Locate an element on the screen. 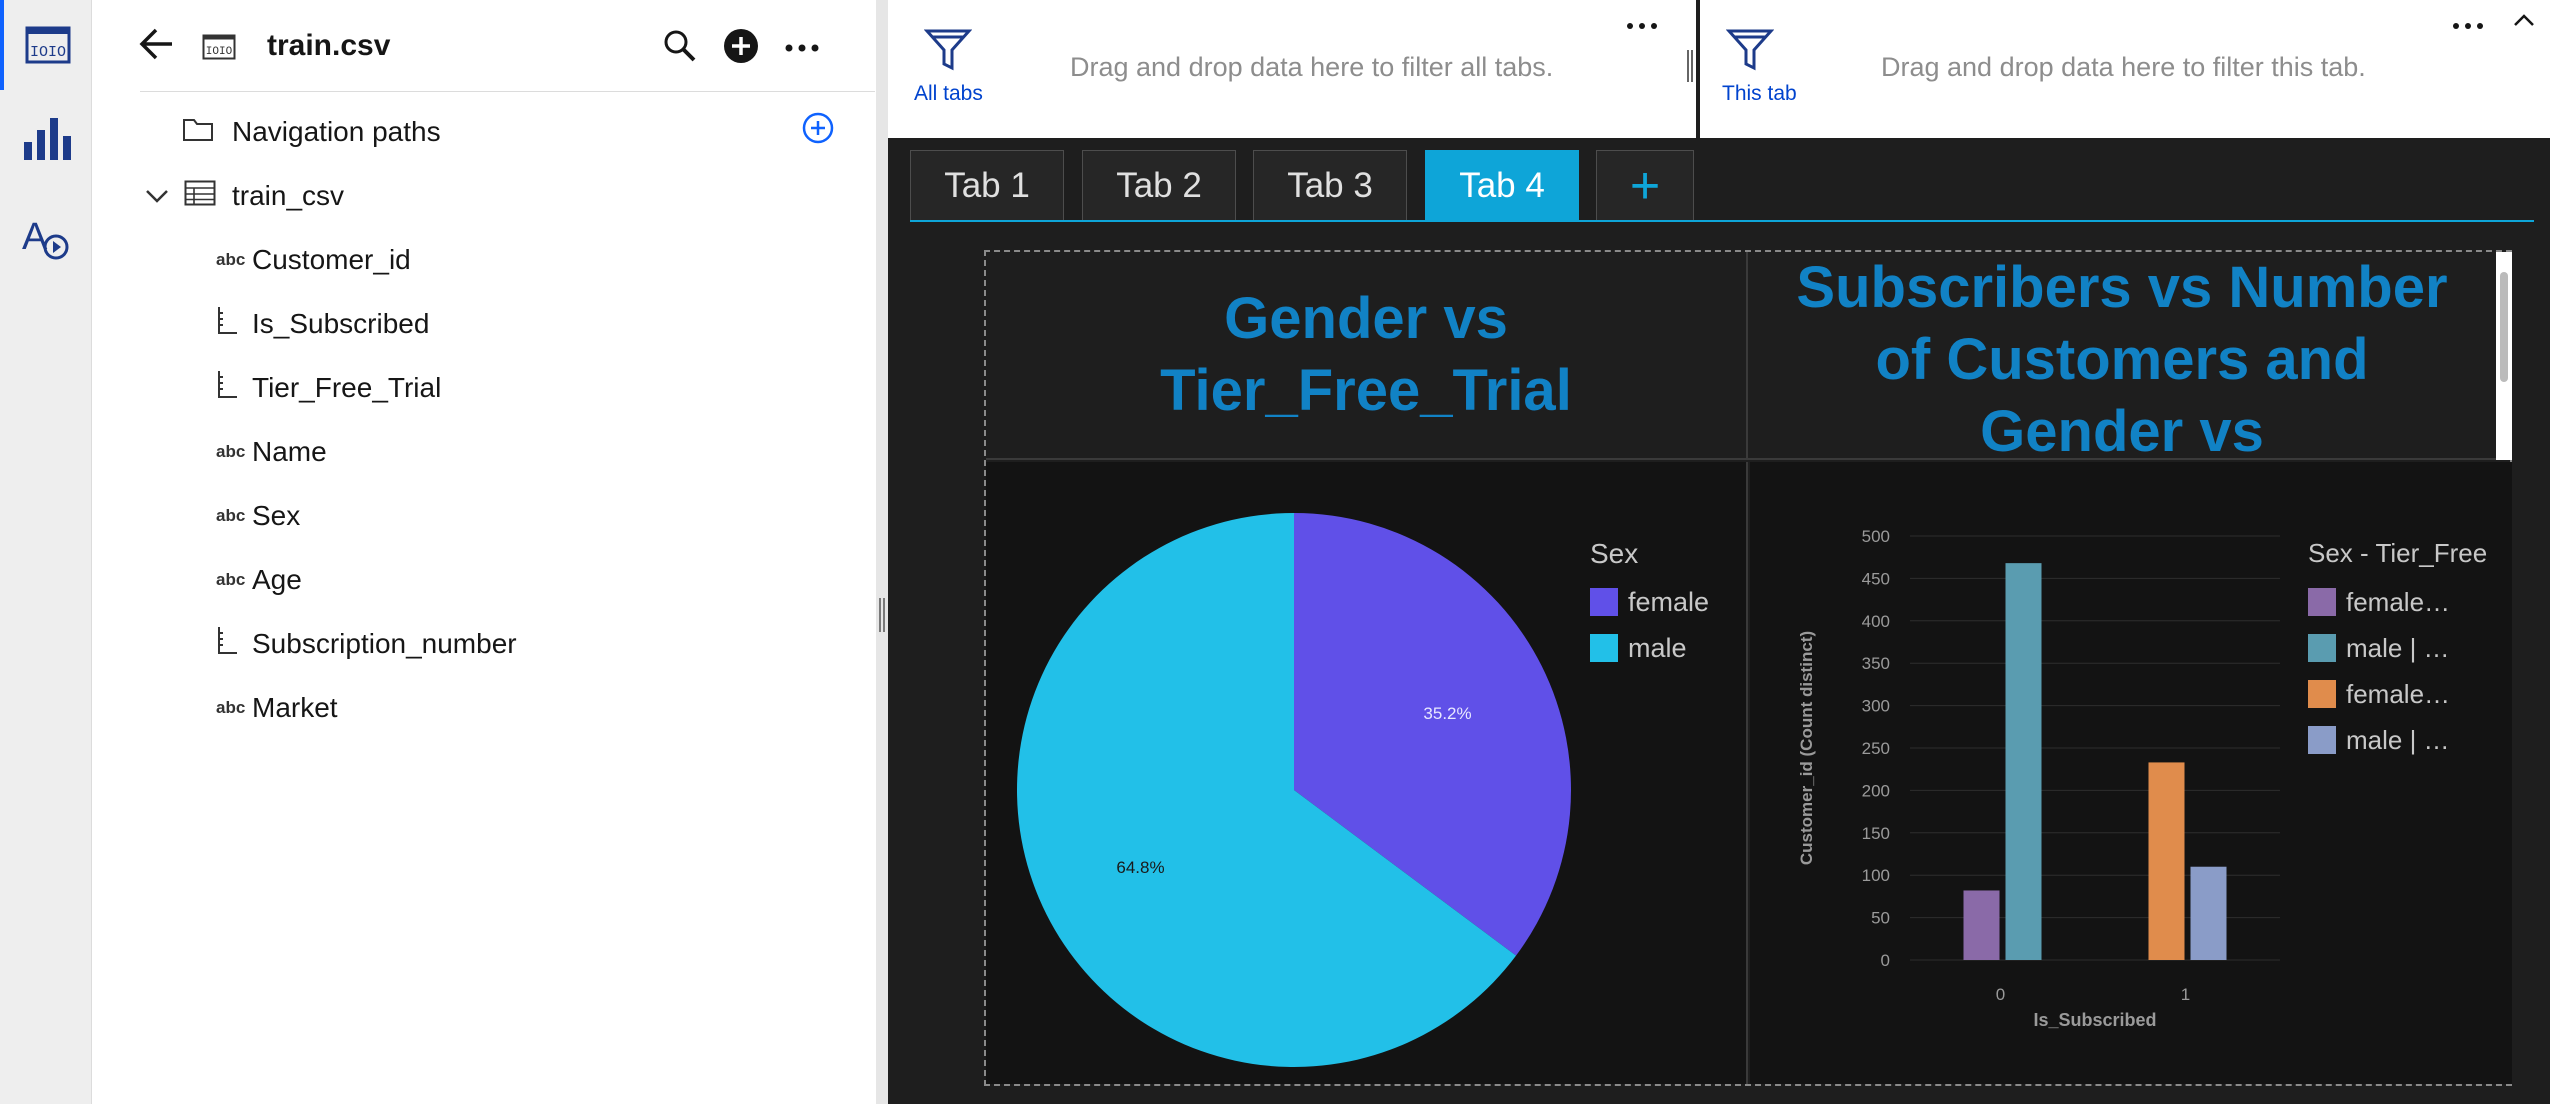  y-tick-label: 50 is located at coordinates (1880, 918).